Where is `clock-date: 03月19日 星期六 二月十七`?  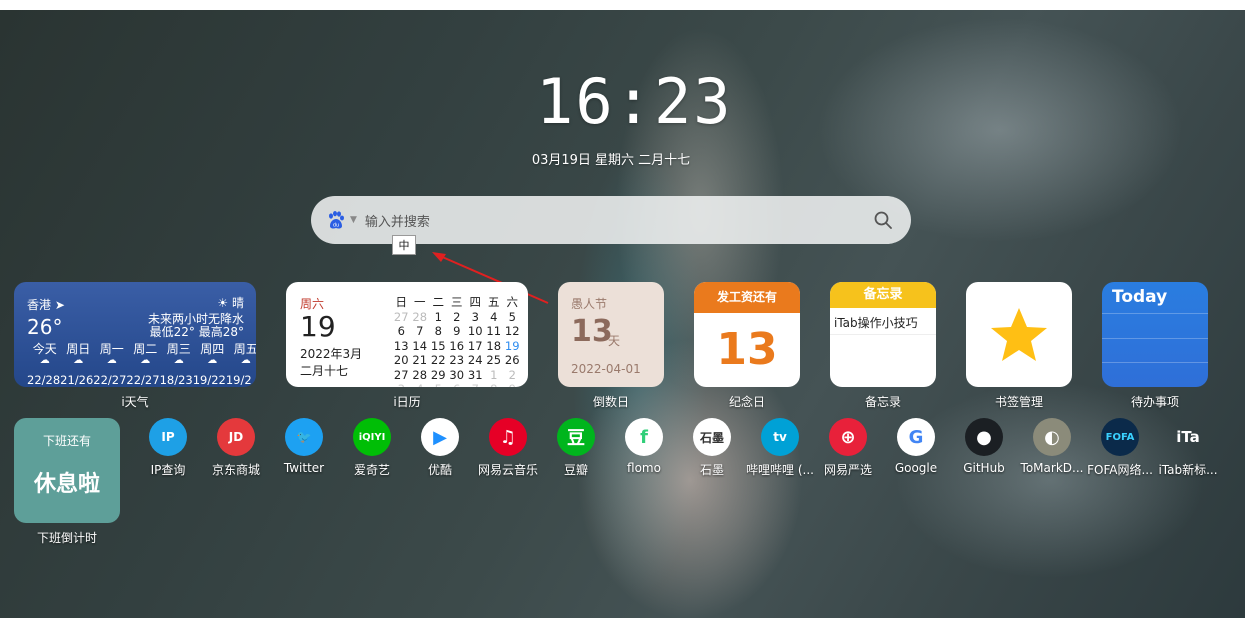 clock-date: 03月19日 星期六 二月十七 is located at coordinates (611, 160).